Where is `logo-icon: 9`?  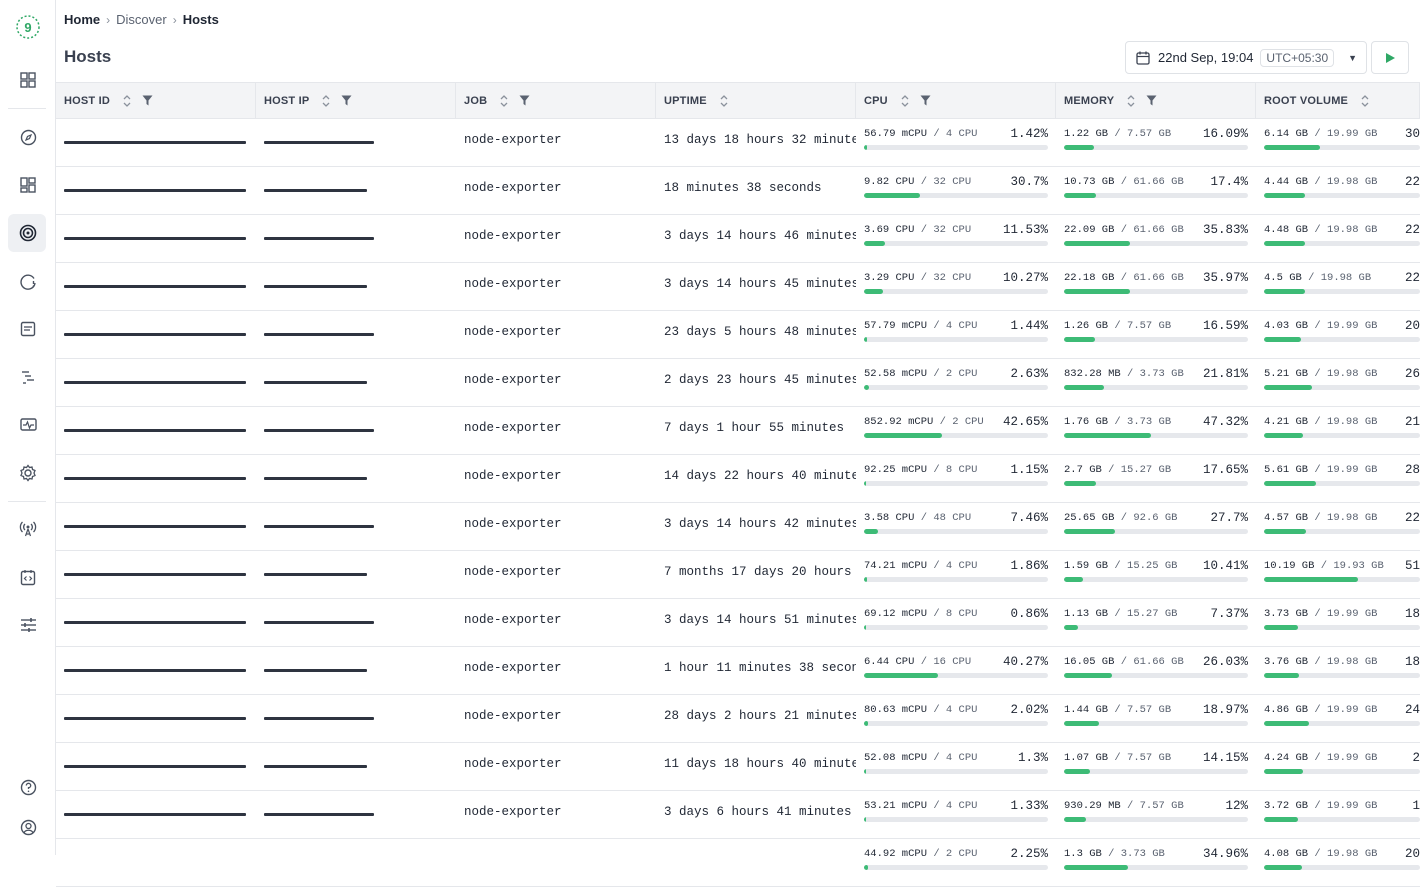 logo-icon: 9 is located at coordinates (28, 27).